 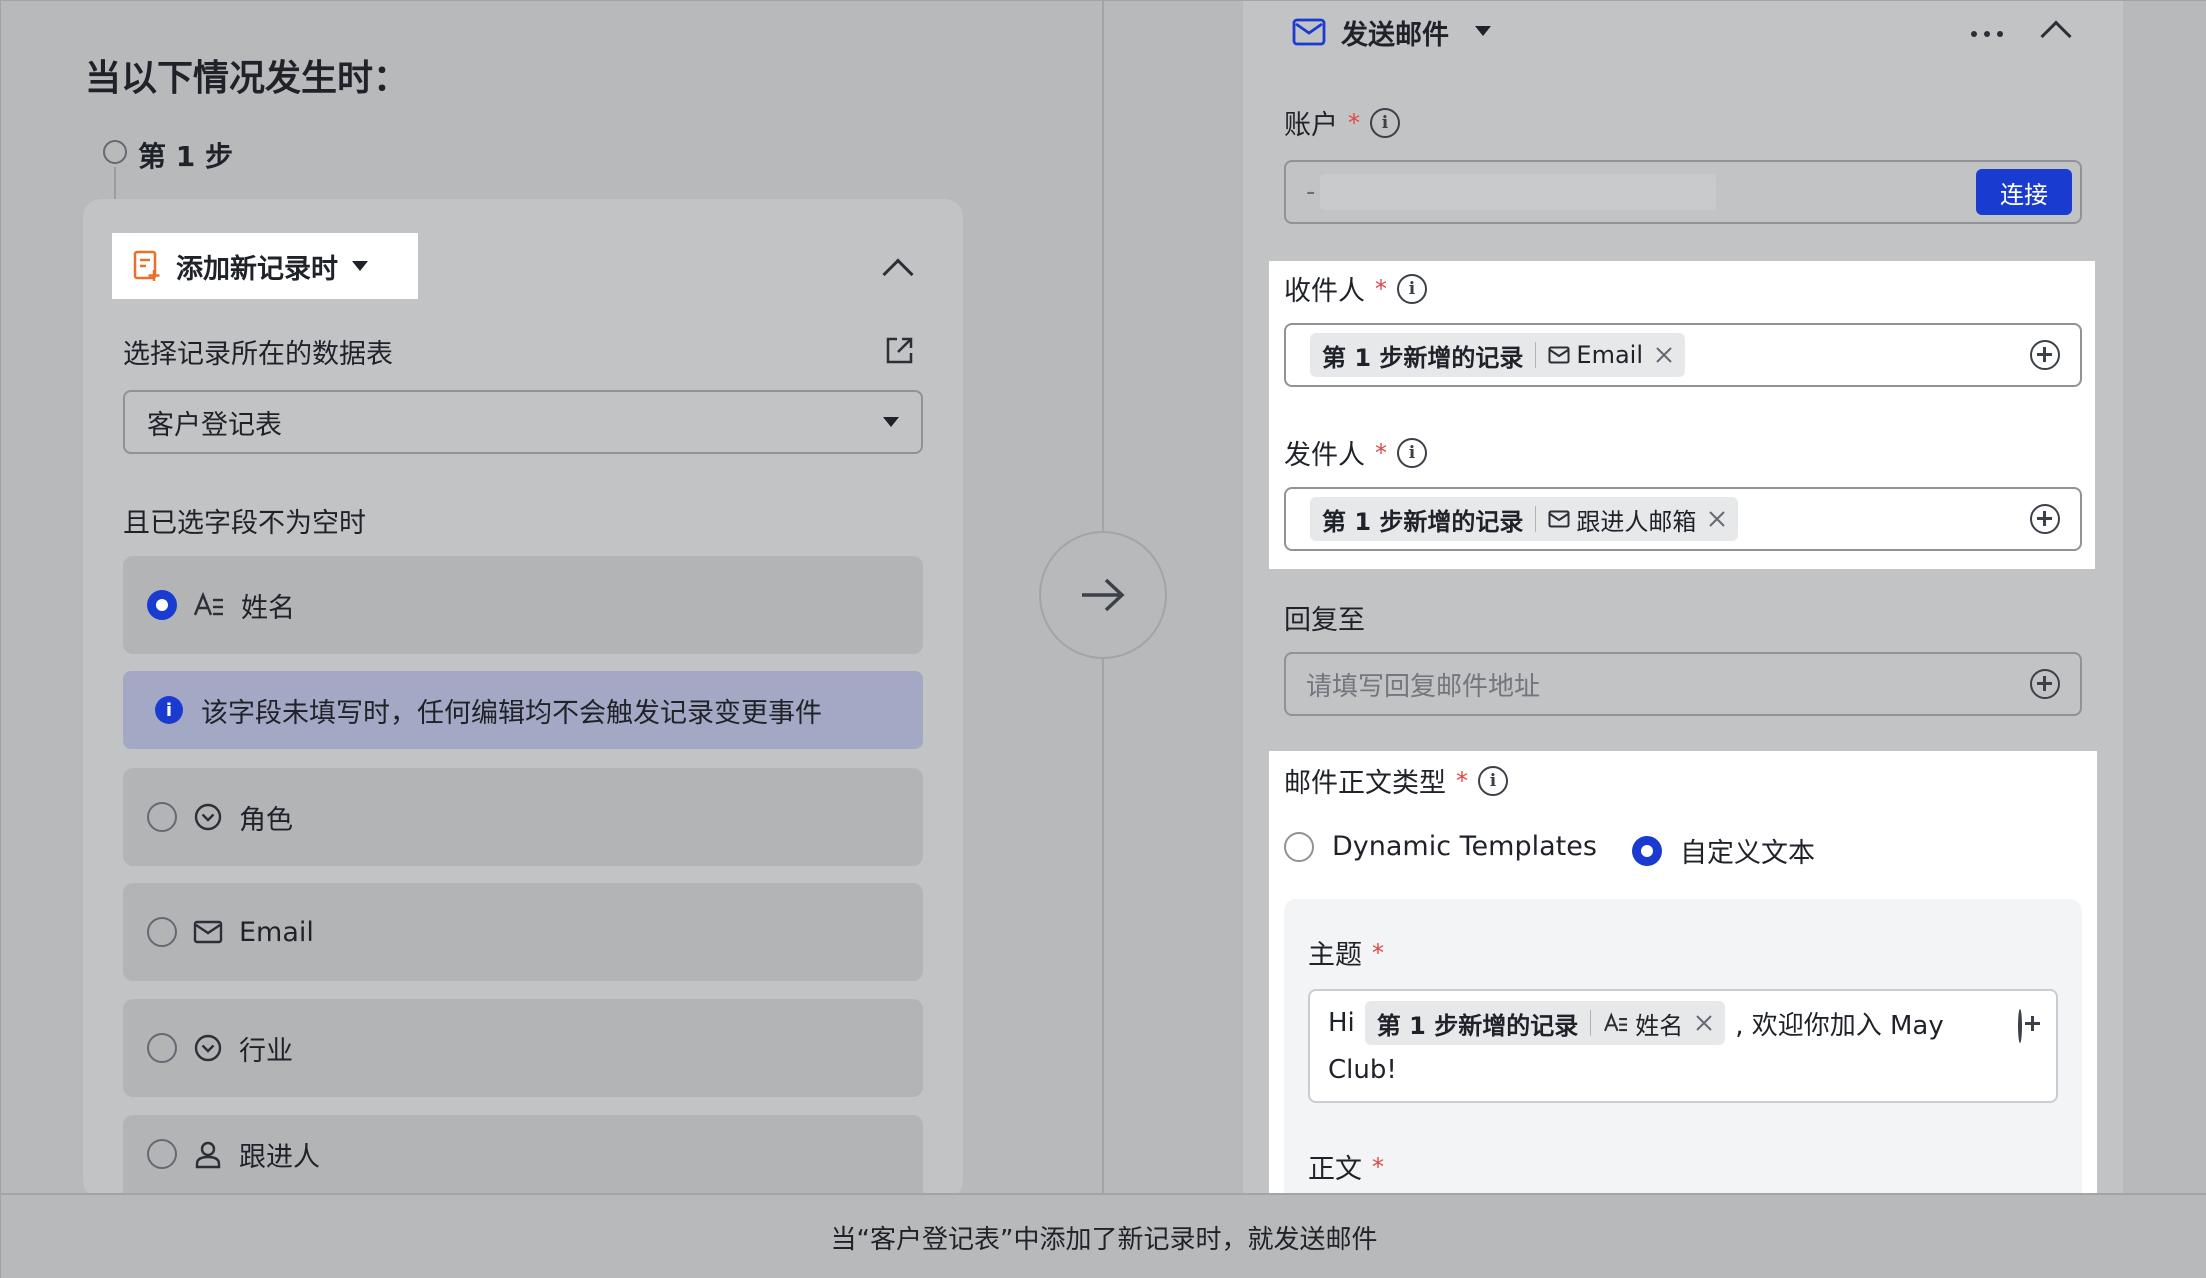 I want to click on recipient-tag: 第 1 步新增的记录 Email, so click(x=1498, y=355).